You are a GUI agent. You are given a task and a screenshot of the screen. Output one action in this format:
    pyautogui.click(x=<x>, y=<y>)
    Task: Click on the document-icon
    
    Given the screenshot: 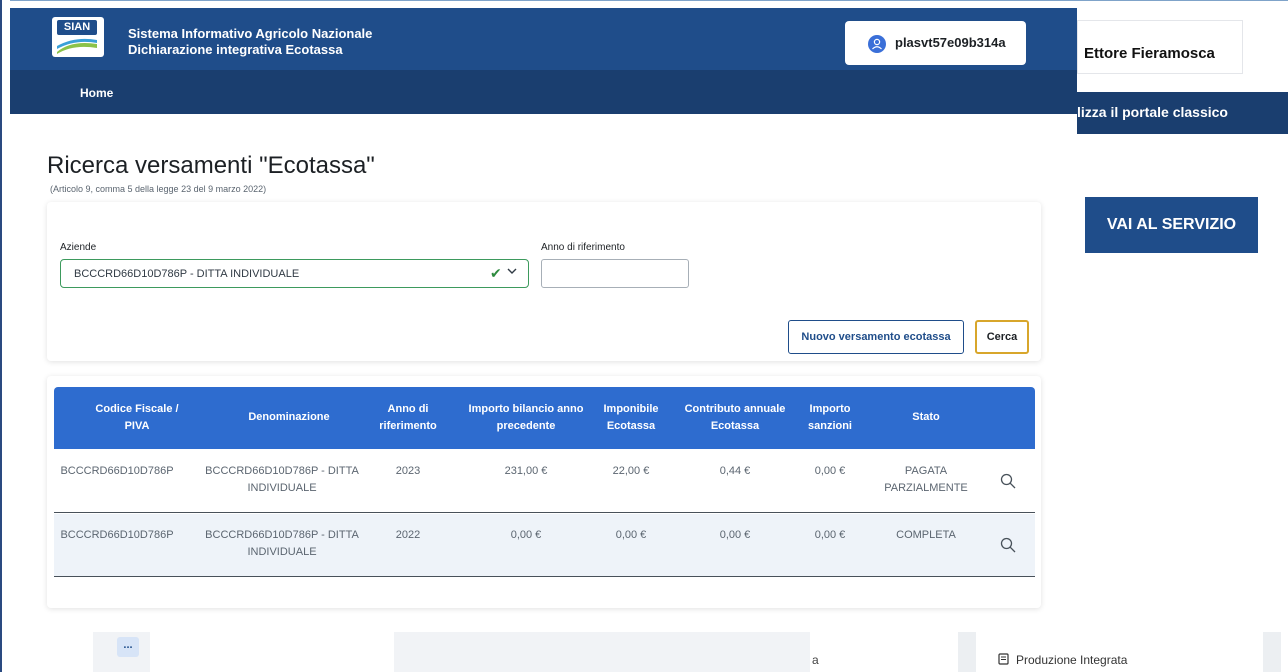 What is the action you would take?
    pyautogui.click(x=1003, y=659)
    